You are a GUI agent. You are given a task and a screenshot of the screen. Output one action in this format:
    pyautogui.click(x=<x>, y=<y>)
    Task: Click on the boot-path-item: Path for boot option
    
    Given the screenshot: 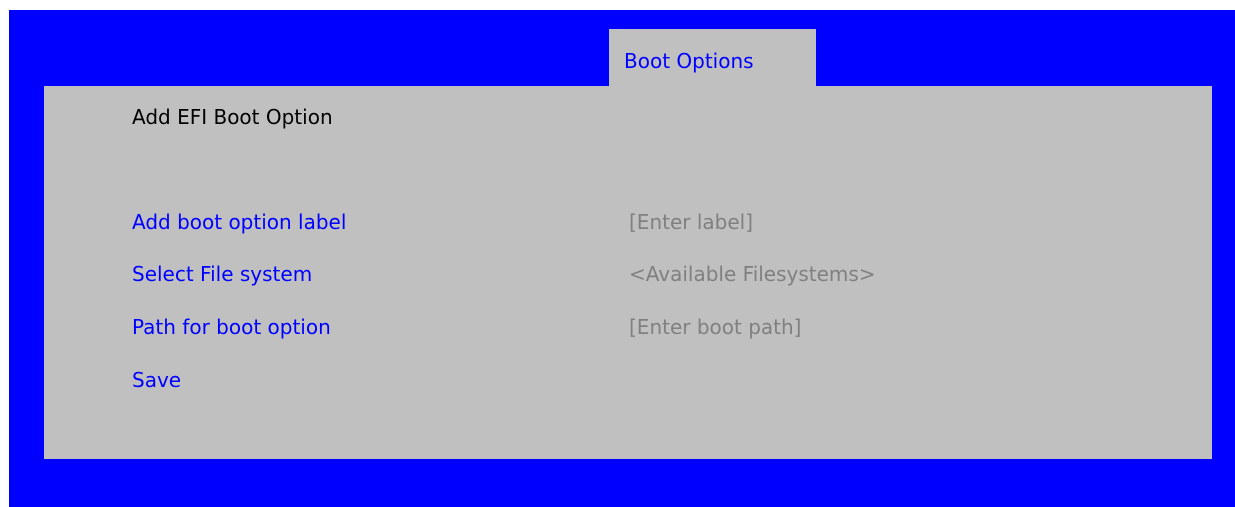 What is the action you would take?
    pyautogui.click(x=231, y=327)
    